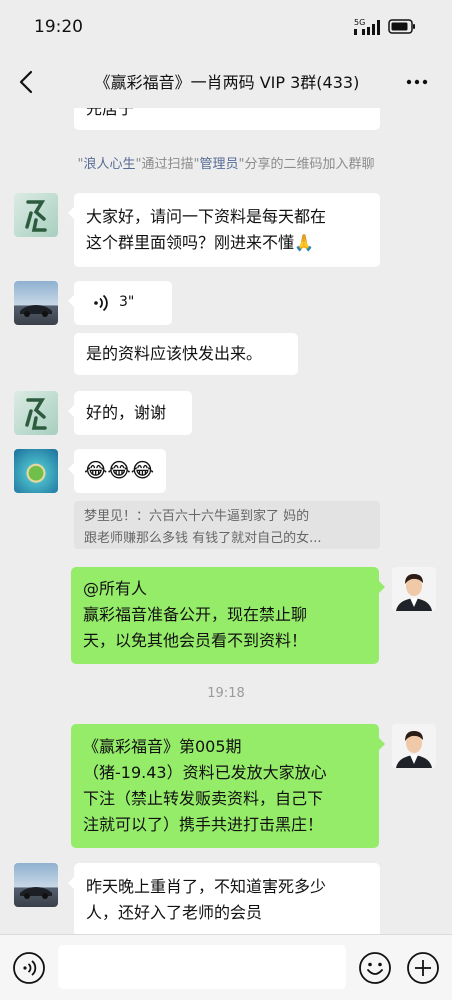 Image resolution: width=452 pixels, height=1000 pixels. Describe the element at coordinates (206, 886) in the screenshot. I see `message-text: 昨天晚上重肖了，不知道害死多少` at that location.